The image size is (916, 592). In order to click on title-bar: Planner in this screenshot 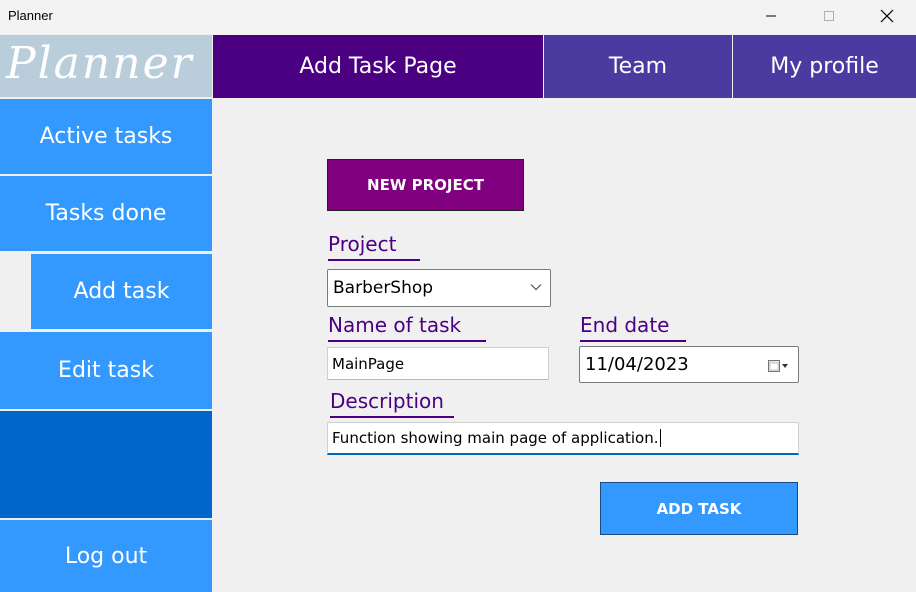, I will do `click(458, 17)`.